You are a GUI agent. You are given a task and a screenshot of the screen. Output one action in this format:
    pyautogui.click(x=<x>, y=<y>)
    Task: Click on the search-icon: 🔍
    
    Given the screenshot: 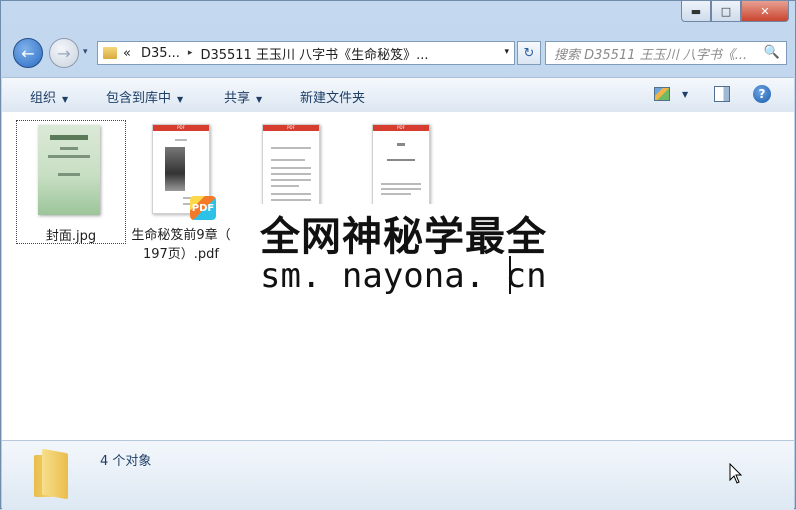 What is the action you would take?
    pyautogui.click(x=772, y=52)
    